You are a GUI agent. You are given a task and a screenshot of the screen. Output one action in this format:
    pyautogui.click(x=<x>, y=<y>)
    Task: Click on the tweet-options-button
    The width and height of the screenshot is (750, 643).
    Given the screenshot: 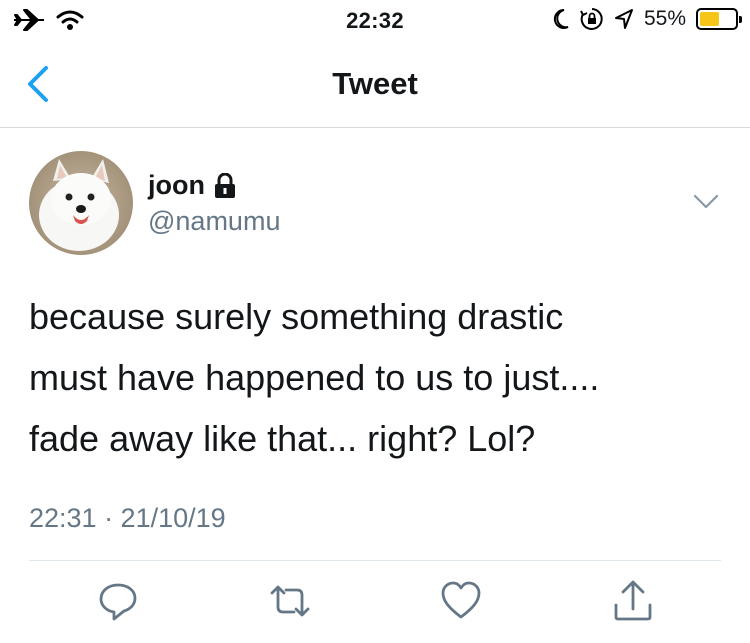 What is the action you would take?
    pyautogui.click(x=706, y=202)
    